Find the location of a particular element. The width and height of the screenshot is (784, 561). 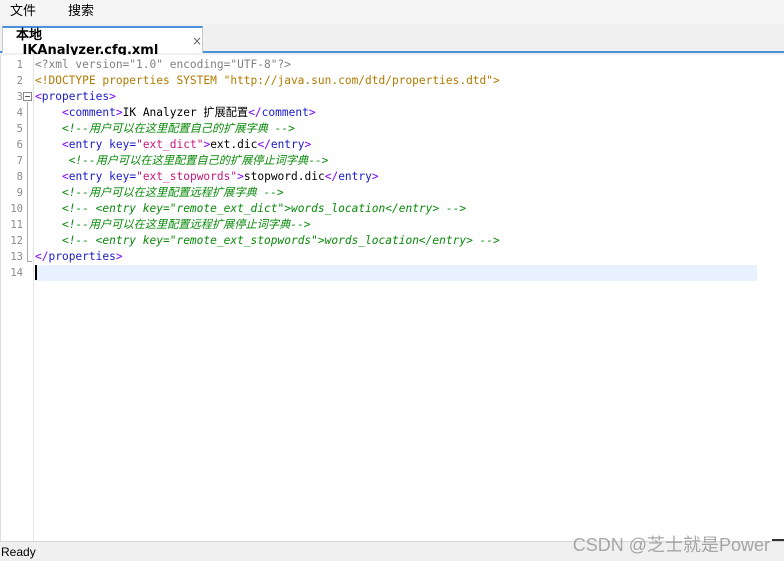

fold-collapse-icon is located at coordinates (27, 96).